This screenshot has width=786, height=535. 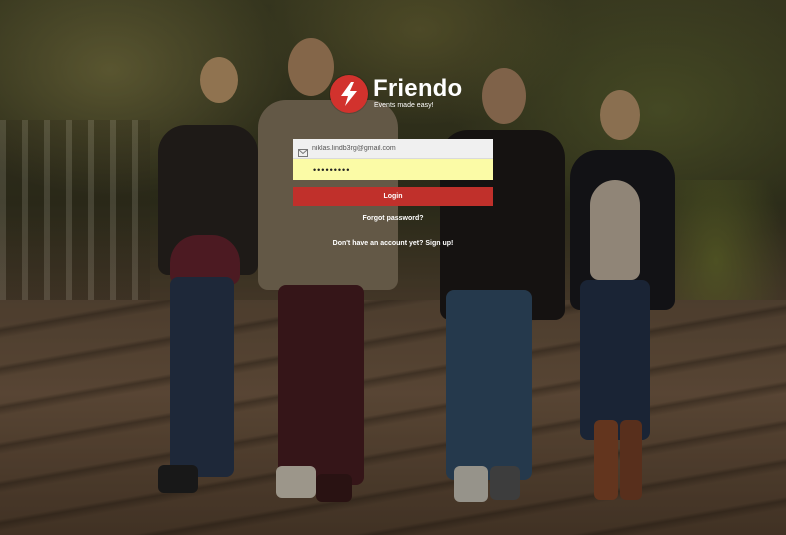 I want to click on app-name: Friendo, so click(x=418, y=88).